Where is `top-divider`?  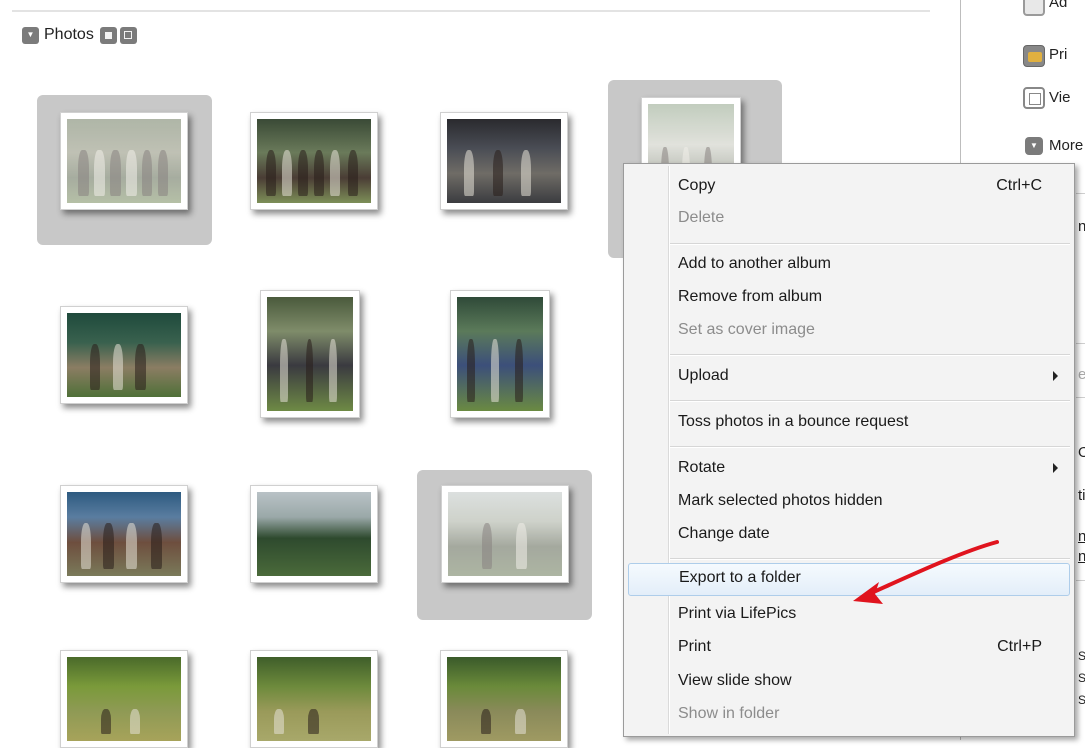 top-divider is located at coordinates (471, 11).